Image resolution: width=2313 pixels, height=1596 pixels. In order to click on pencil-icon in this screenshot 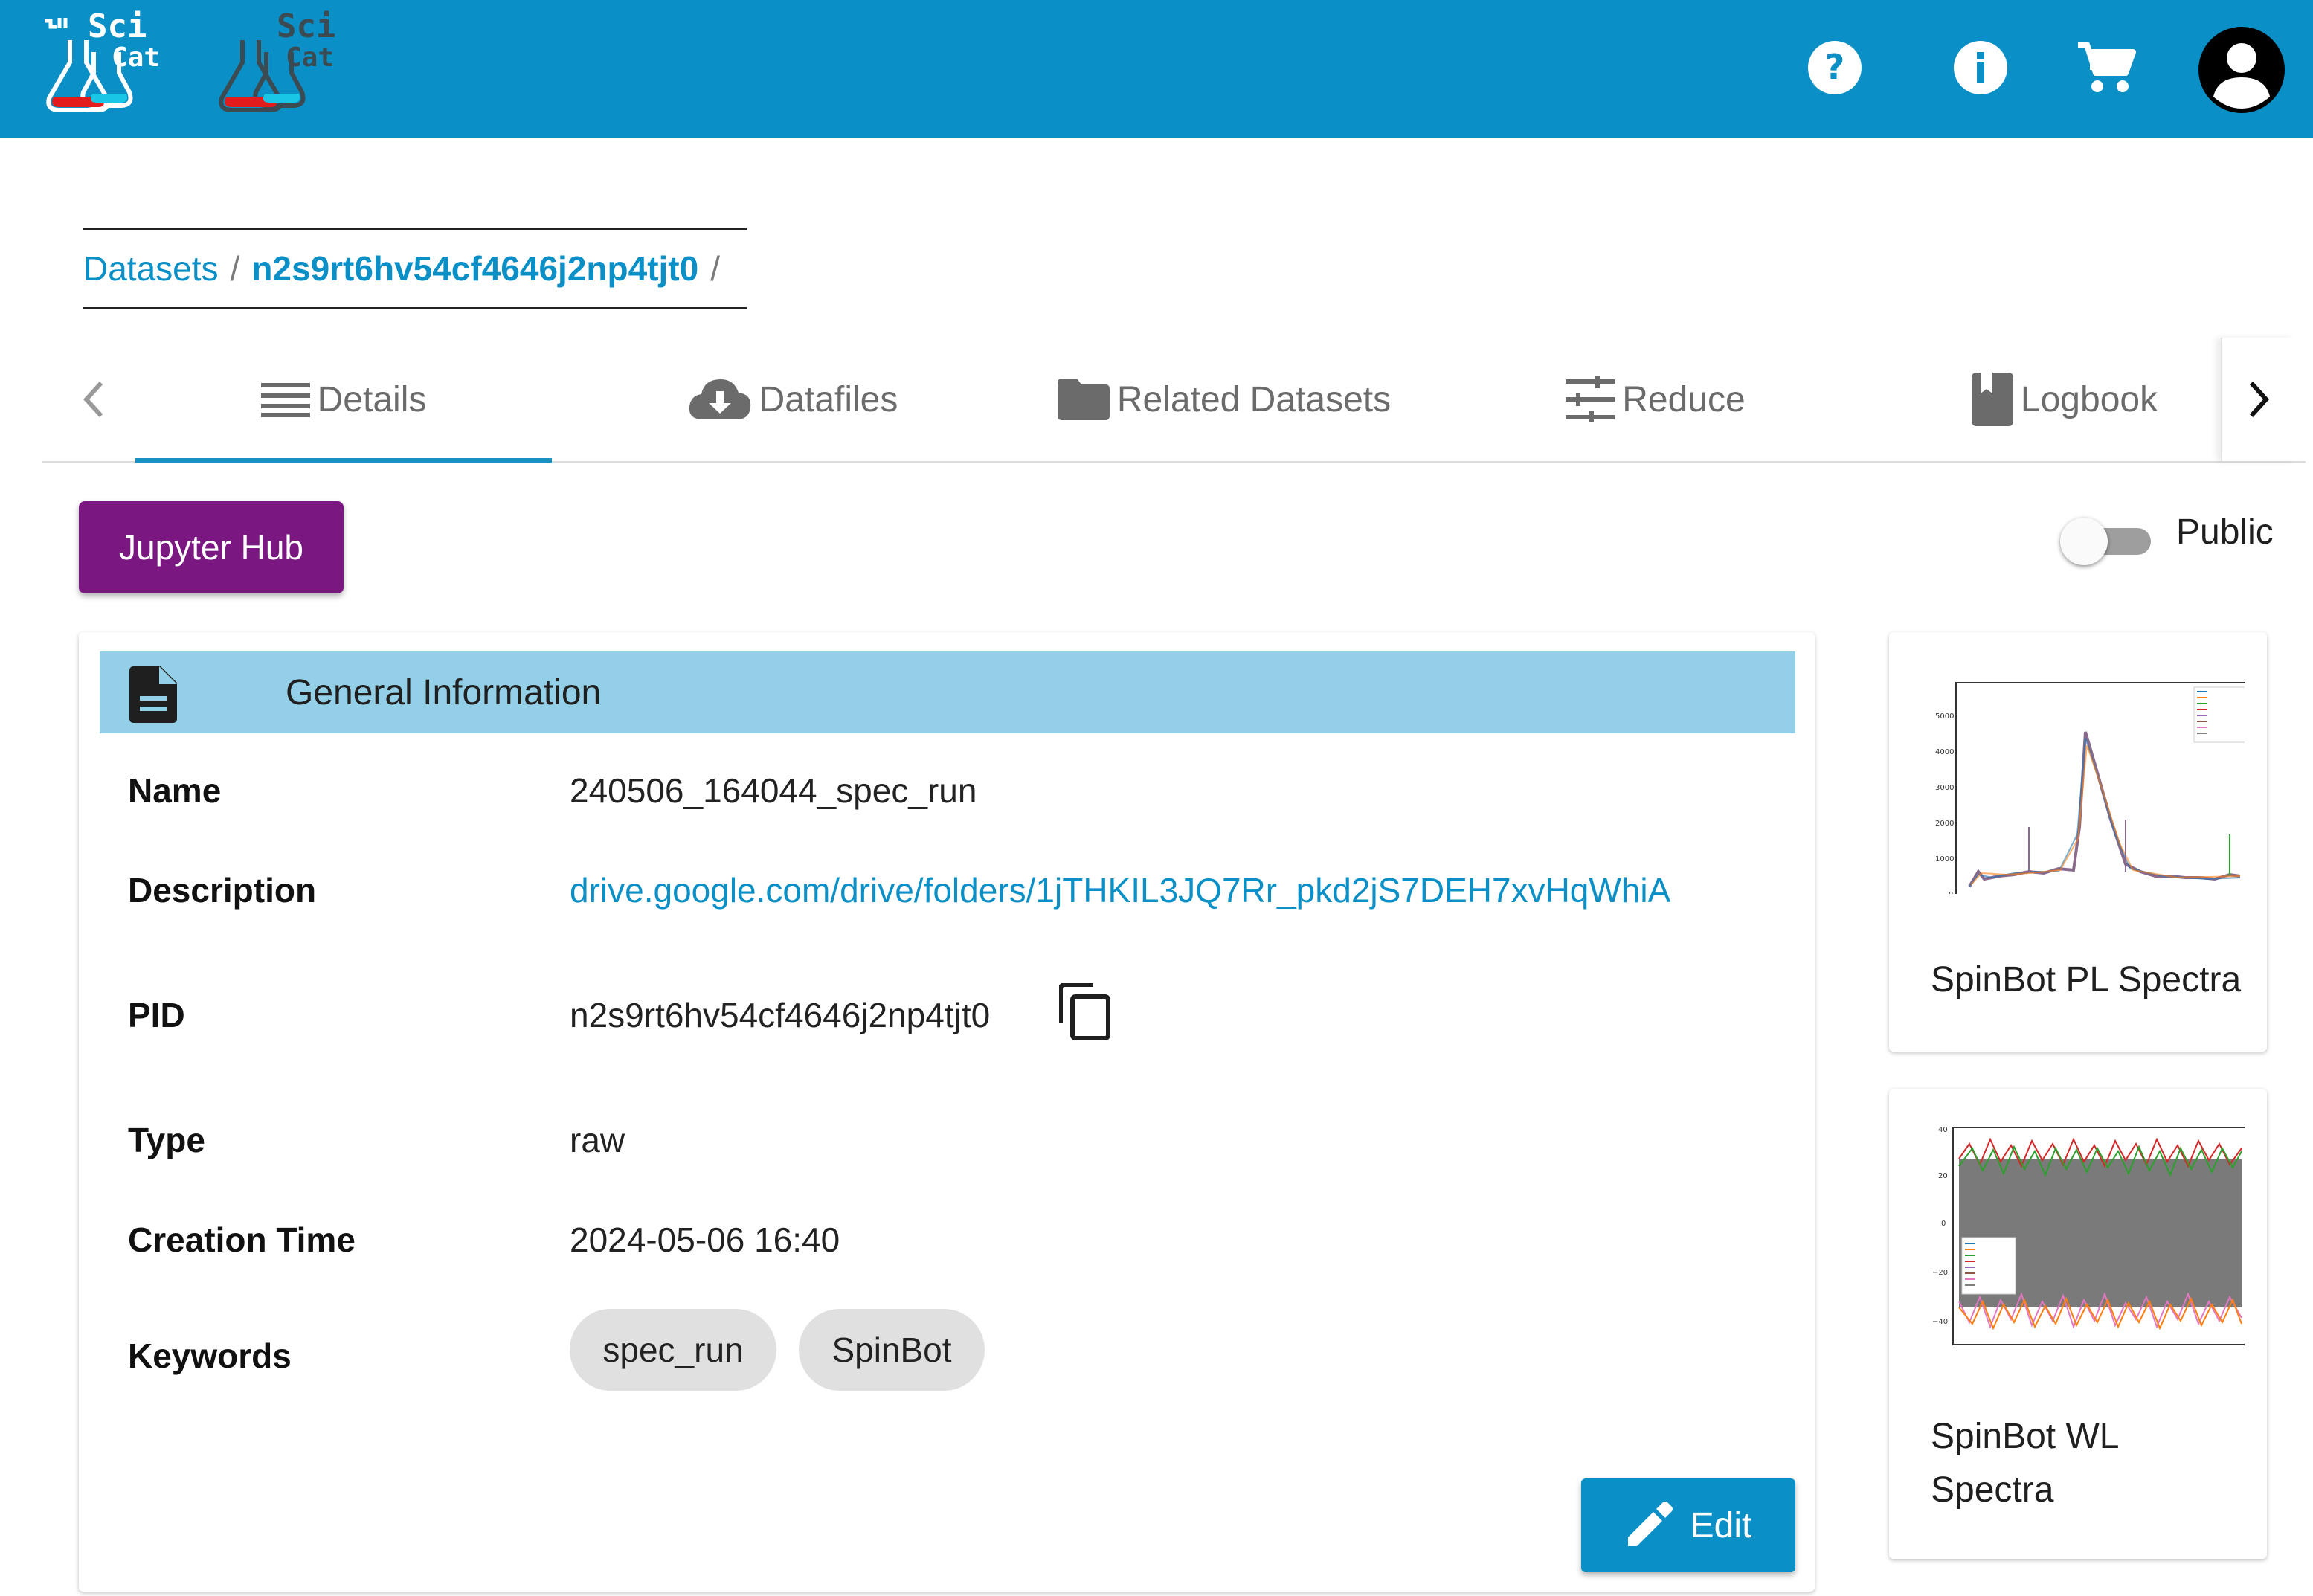, I will do `click(1650, 1524)`.